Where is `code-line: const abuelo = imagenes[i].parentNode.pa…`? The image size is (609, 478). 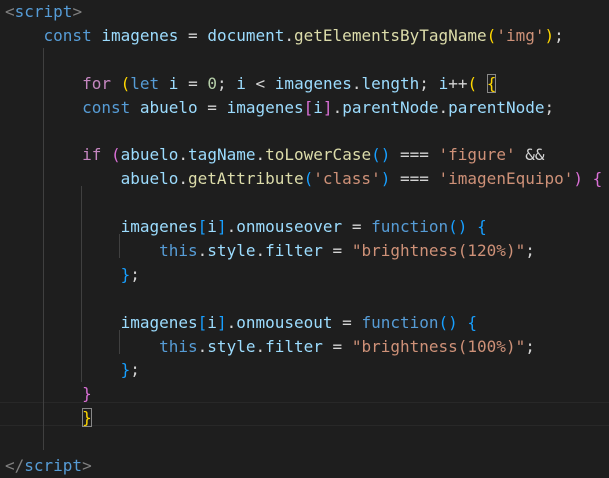 code-line: const abuelo = imagenes[i].parentNode.pa… is located at coordinates (279, 108).